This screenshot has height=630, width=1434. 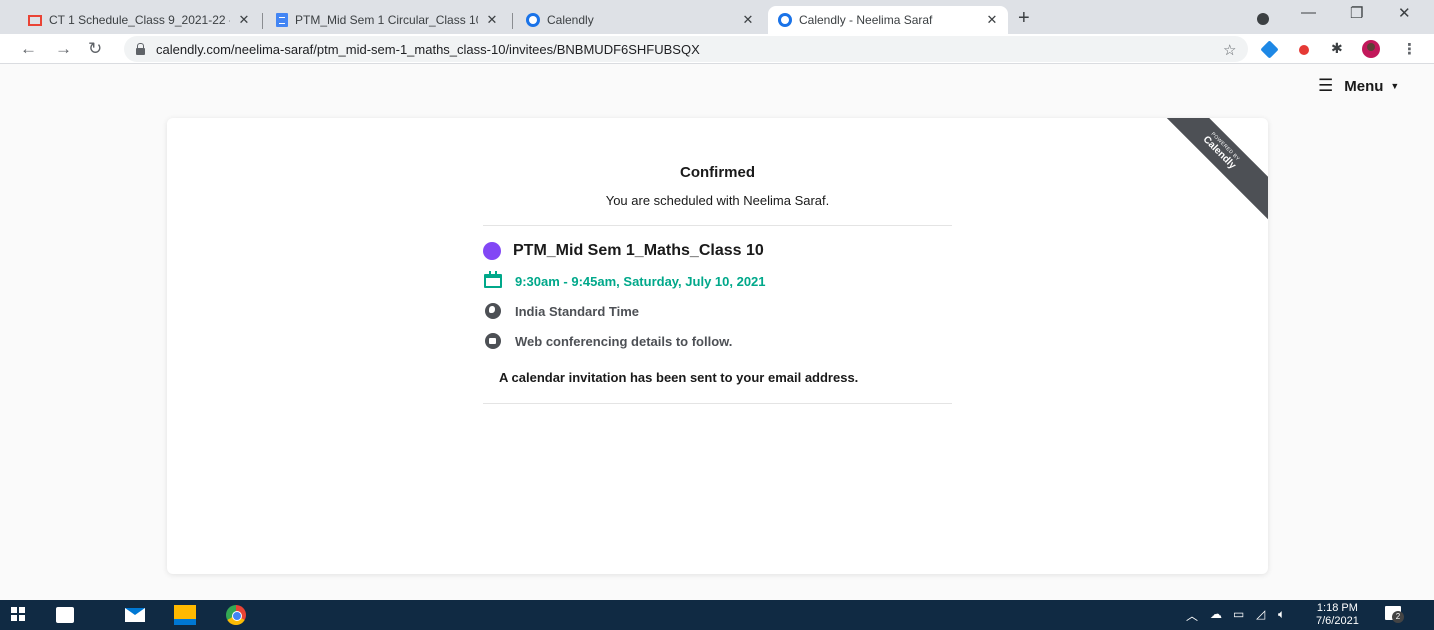 I want to click on profile-menu-icon, so click(x=1263, y=19).